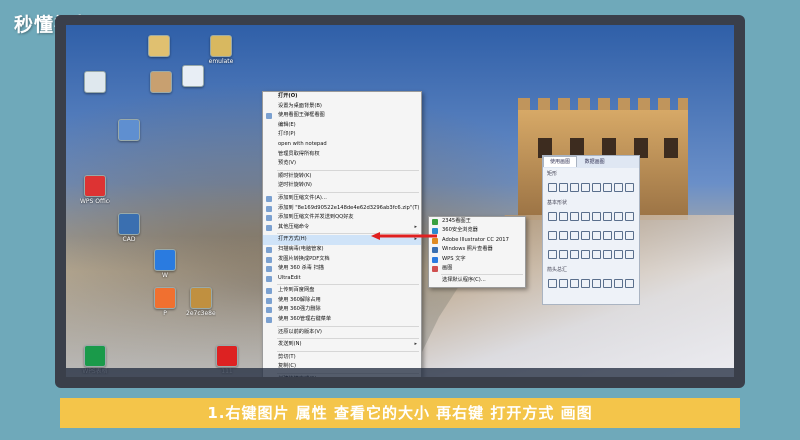 Image resolution: width=800 pixels, height=440 pixels. What do you see at coordinates (301, 115) in the screenshot?
I see `context-menu-label: 使用看图王弹框看图` at bounding box center [301, 115].